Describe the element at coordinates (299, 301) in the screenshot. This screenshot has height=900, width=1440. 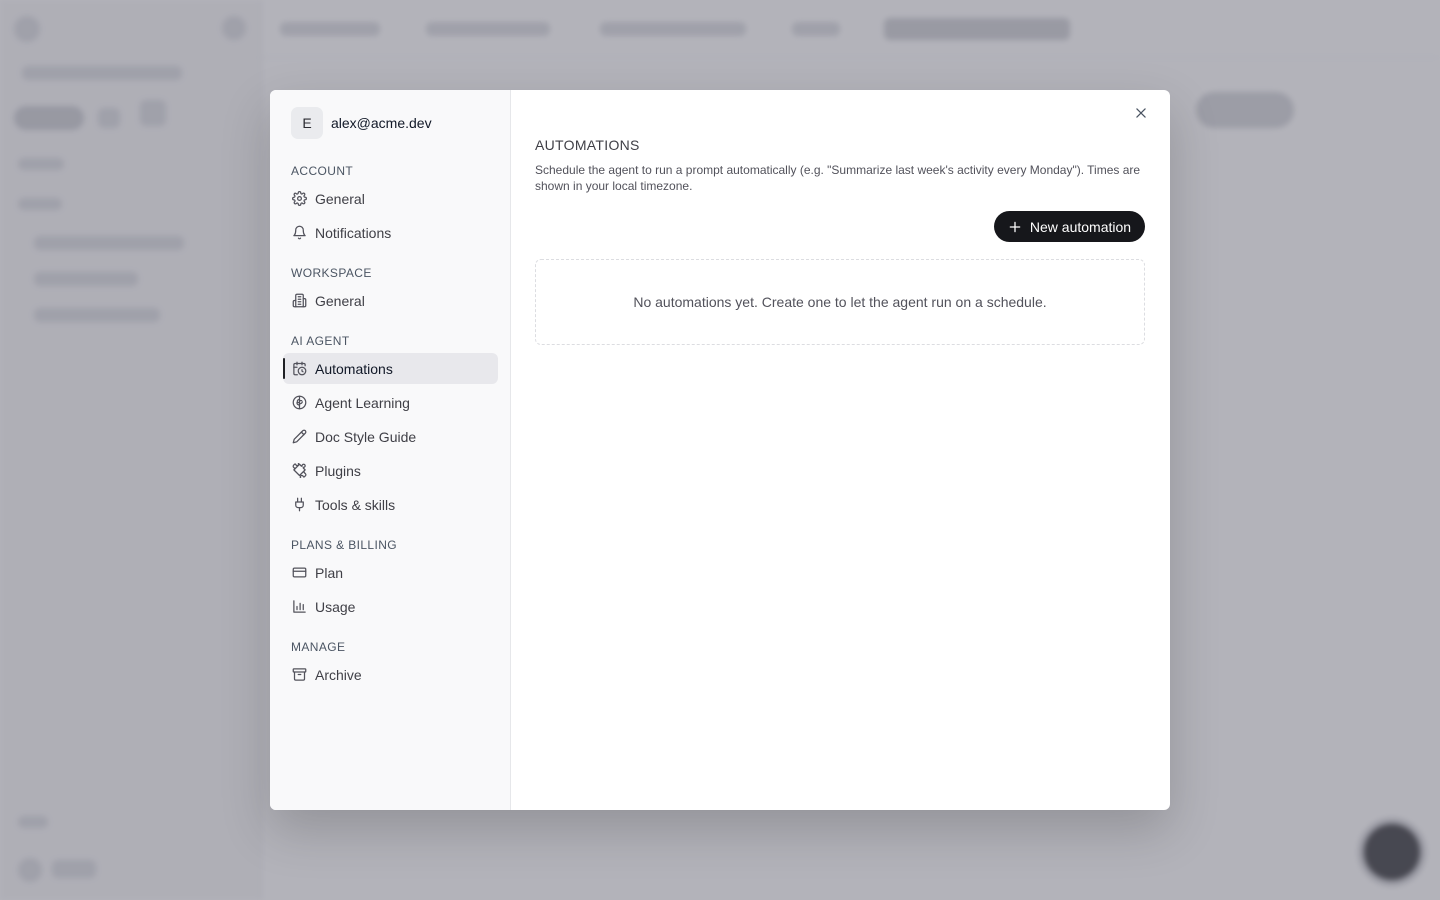
I see `building-icon` at that location.